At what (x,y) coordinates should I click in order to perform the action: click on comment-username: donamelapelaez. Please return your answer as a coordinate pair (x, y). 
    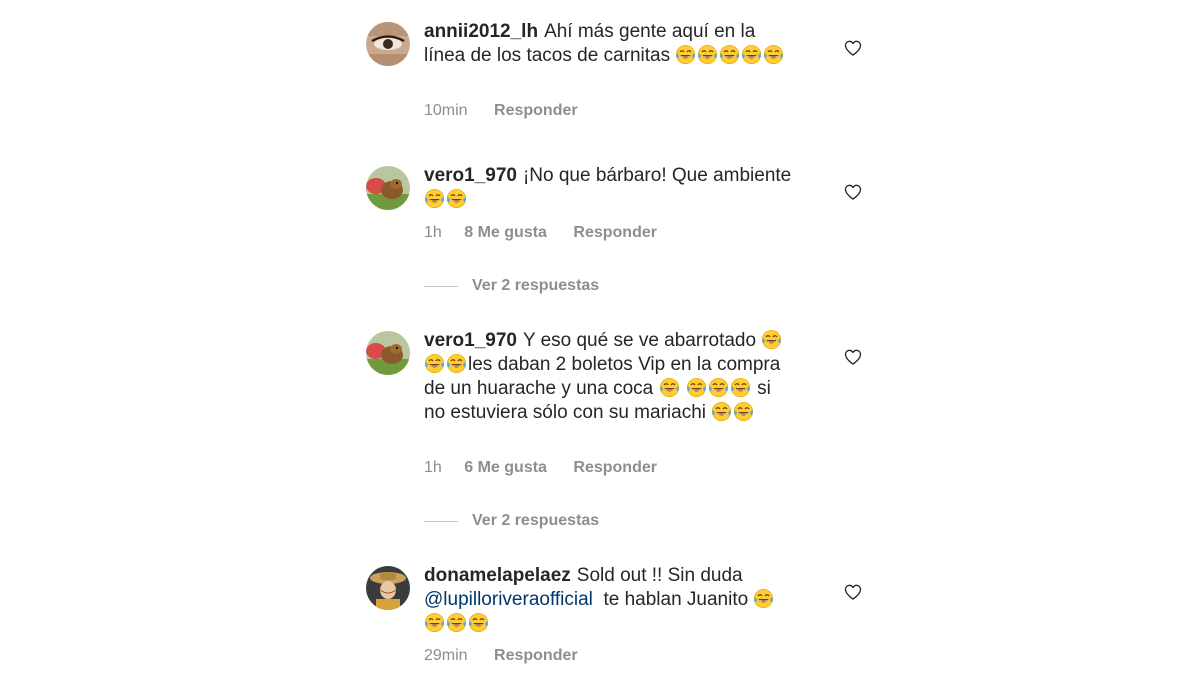
    Looking at the image, I should click on (497, 575).